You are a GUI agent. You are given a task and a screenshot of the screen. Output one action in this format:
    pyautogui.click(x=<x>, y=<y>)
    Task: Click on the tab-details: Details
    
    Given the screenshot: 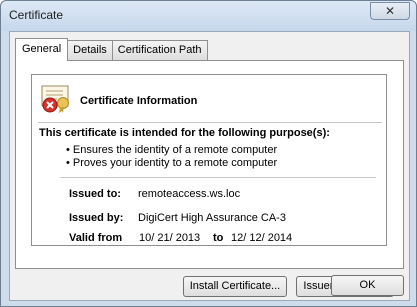 What is the action you would take?
    pyautogui.click(x=90, y=50)
    